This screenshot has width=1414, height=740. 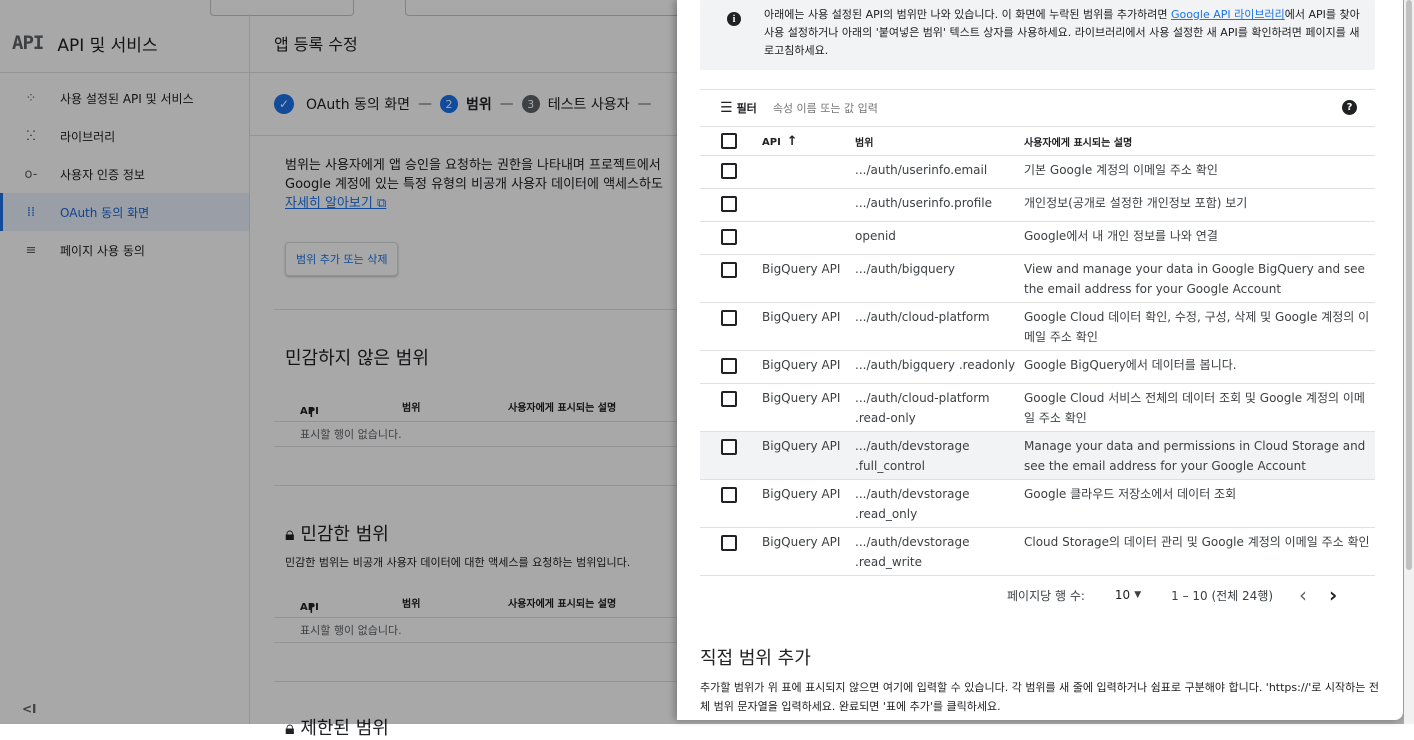 I want to click on row-scope: .../auth/cloud-platform, so click(x=939, y=326).